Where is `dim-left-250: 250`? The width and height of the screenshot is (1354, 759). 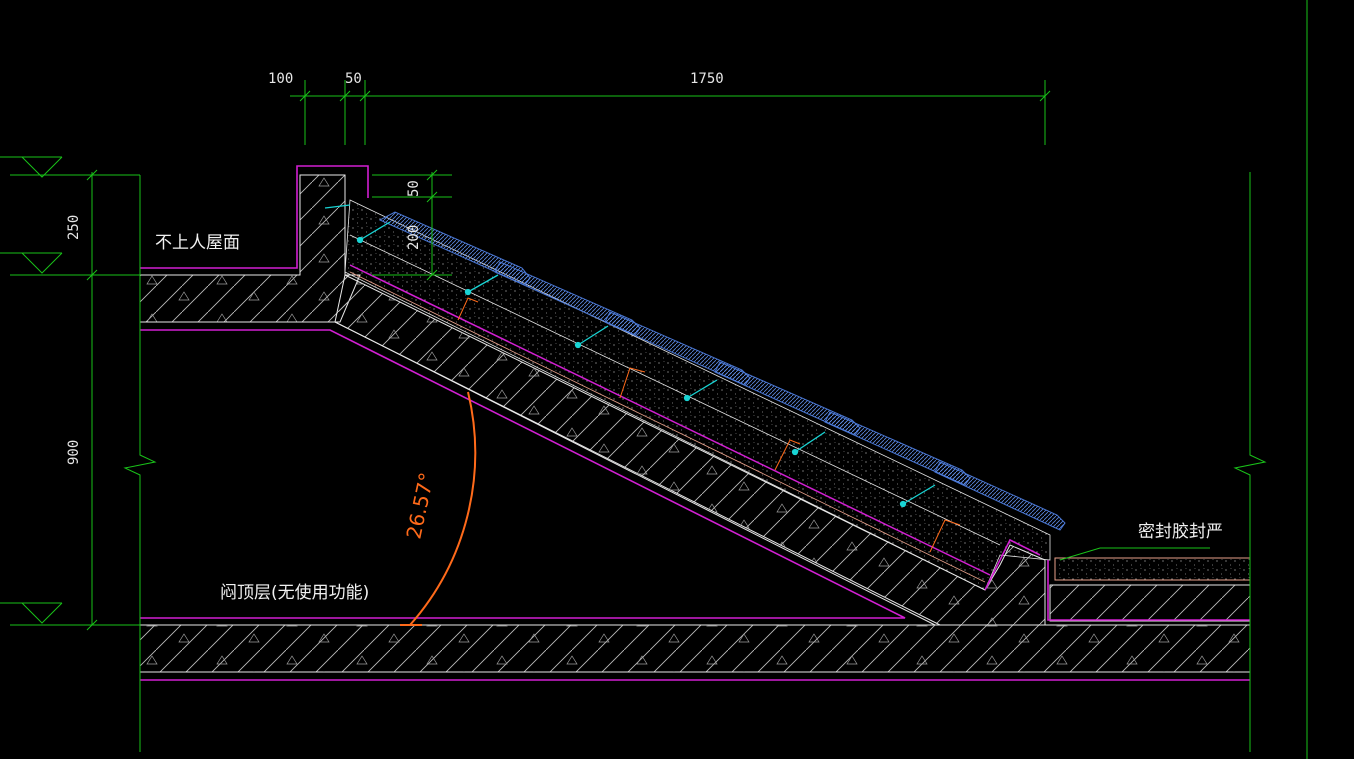 dim-left-250: 250 is located at coordinates (74, 227).